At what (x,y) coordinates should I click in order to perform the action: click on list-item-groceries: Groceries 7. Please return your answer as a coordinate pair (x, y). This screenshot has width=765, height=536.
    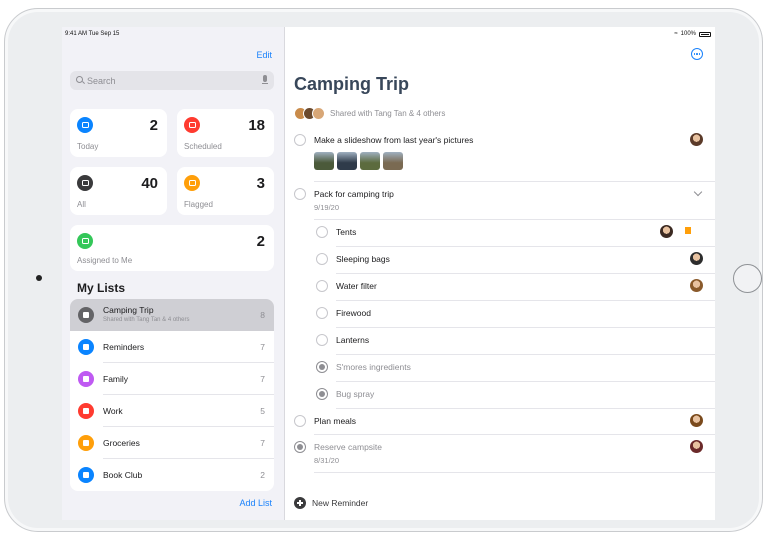
    Looking at the image, I should click on (172, 443).